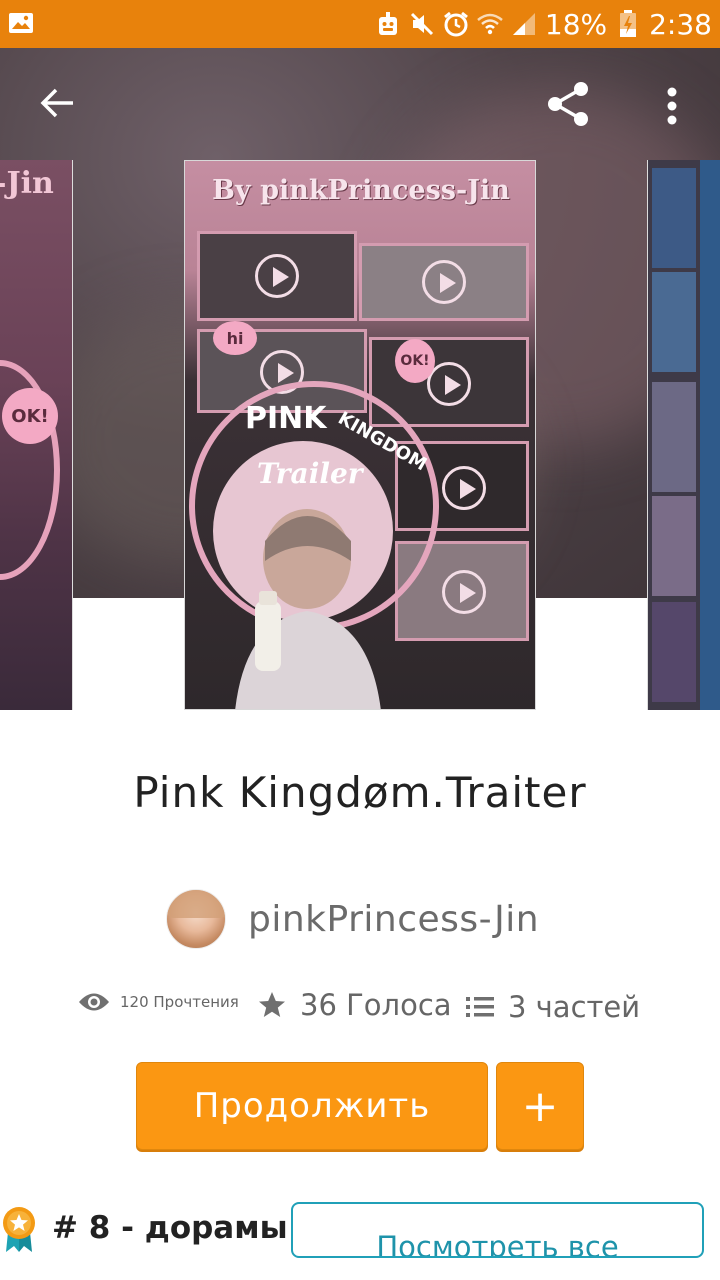 Image resolution: width=720 pixels, height=1280 pixels. I want to click on signal-icon, so click(524, 24).